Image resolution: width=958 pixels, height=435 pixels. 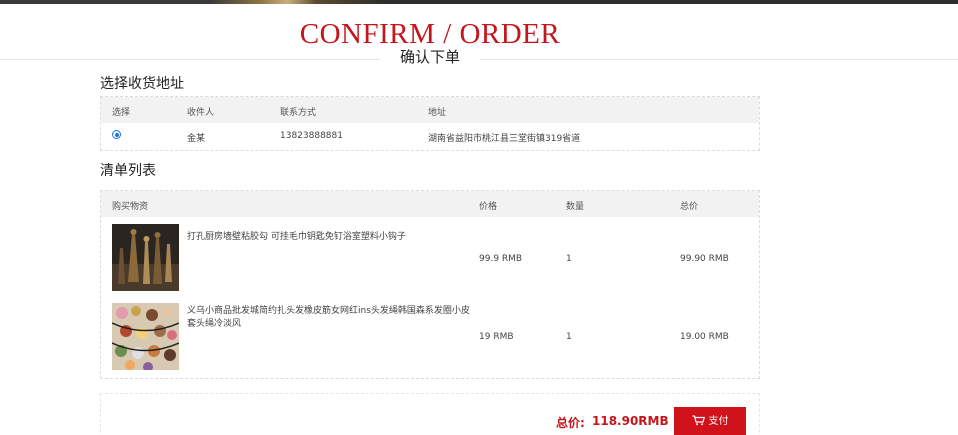 What do you see at coordinates (116, 134) in the screenshot?
I see `address-radio` at bounding box center [116, 134].